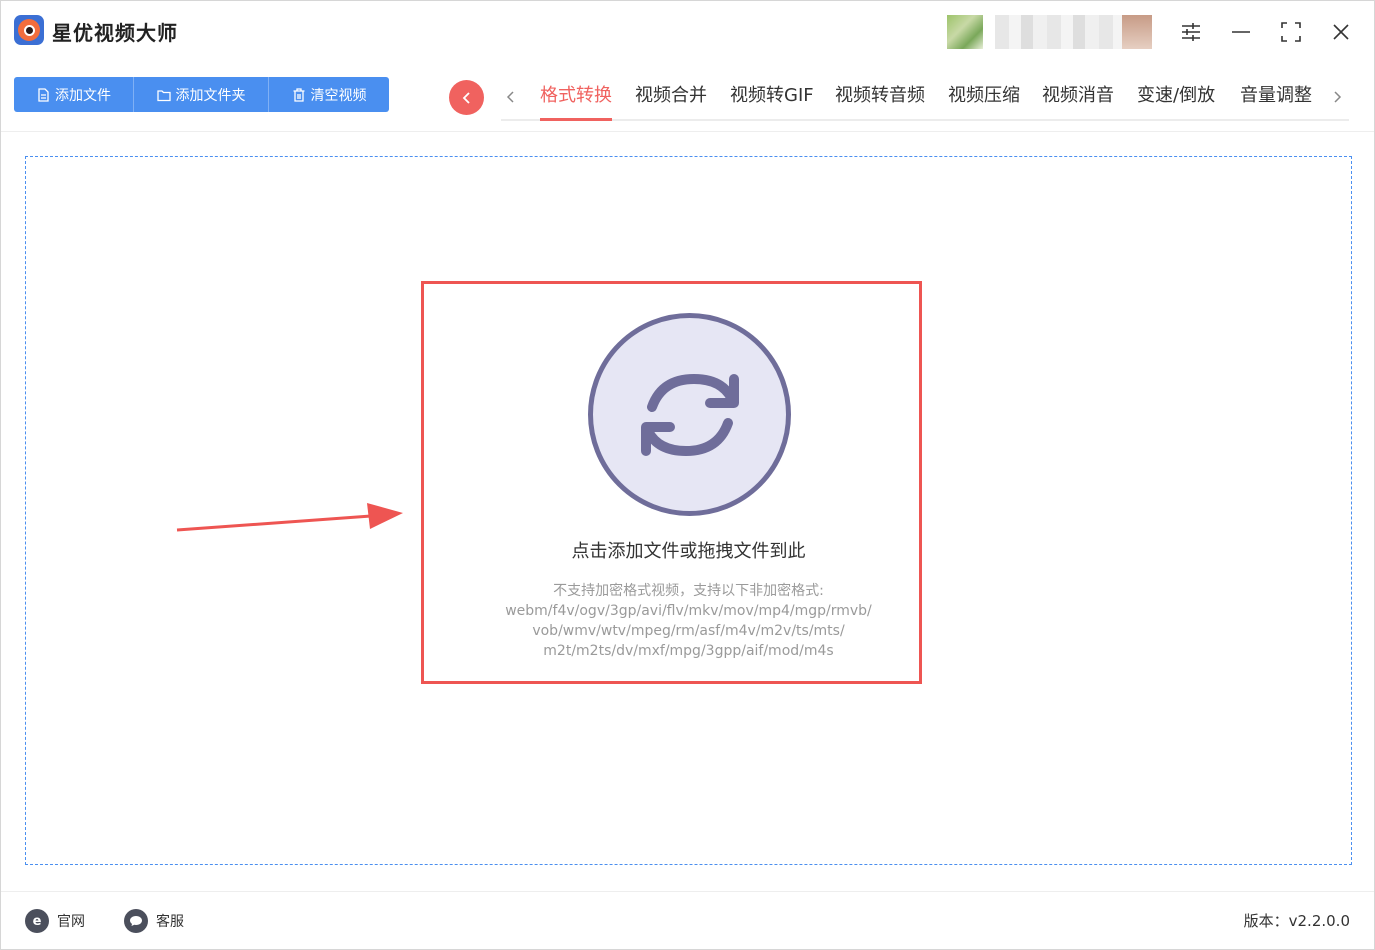  What do you see at coordinates (772, 101) in the screenshot?
I see `tab-video-to-gif: 视频转GIF` at bounding box center [772, 101].